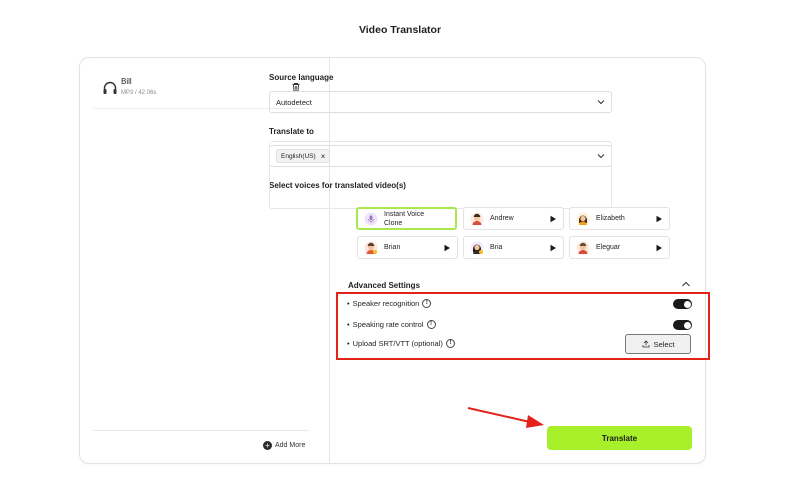 The image size is (800, 498). I want to click on source-language-value: Autodetect, so click(294, 102).